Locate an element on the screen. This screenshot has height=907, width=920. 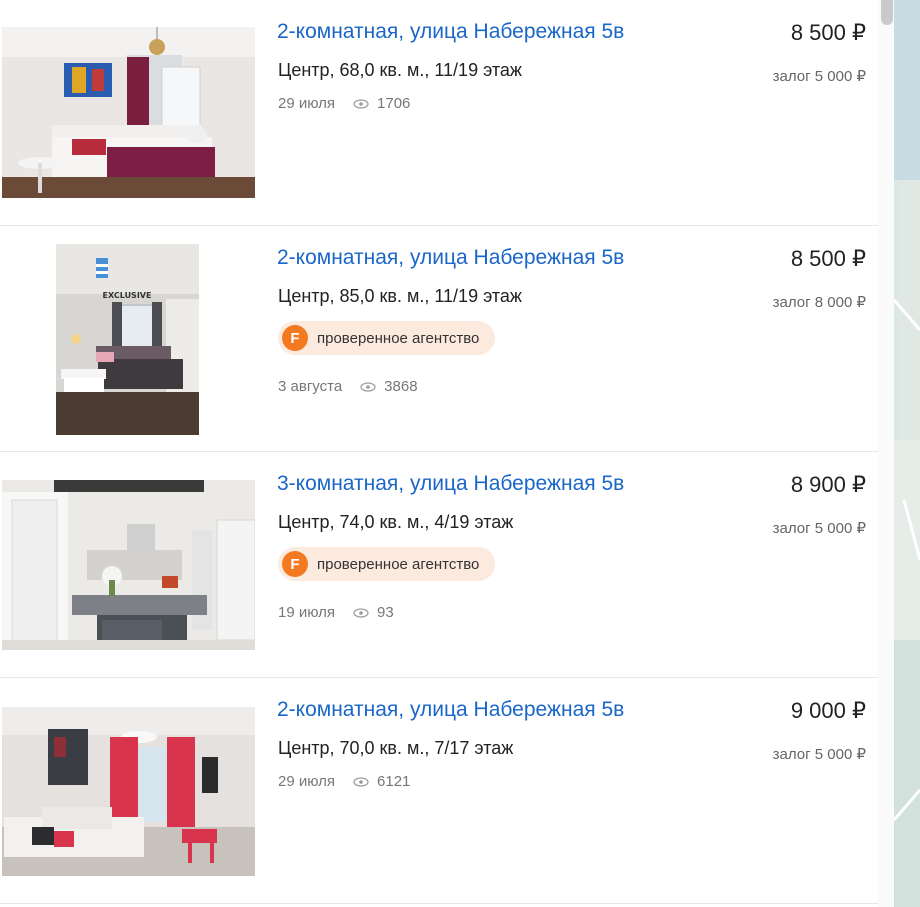
listing-views: 1706 is located at coordinates (381, 103).